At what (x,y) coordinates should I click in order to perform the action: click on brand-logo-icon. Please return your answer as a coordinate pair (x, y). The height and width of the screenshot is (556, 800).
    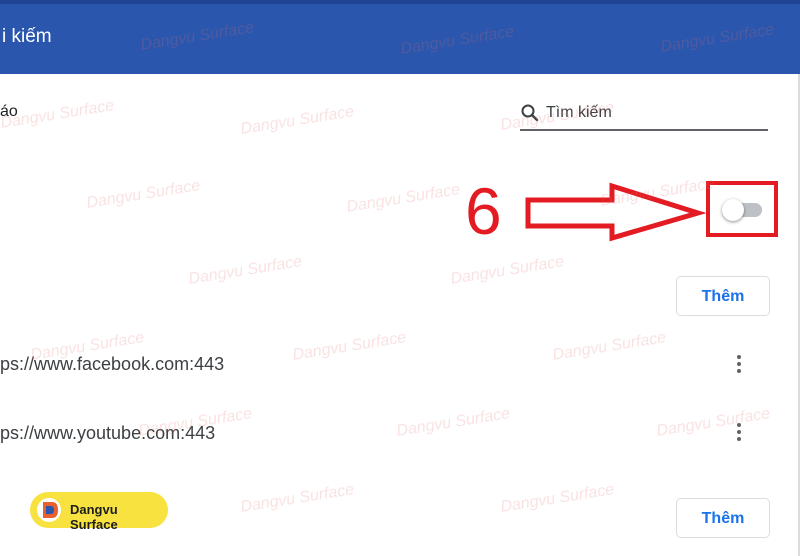
    Looking at the image, I should click on (49, 510).